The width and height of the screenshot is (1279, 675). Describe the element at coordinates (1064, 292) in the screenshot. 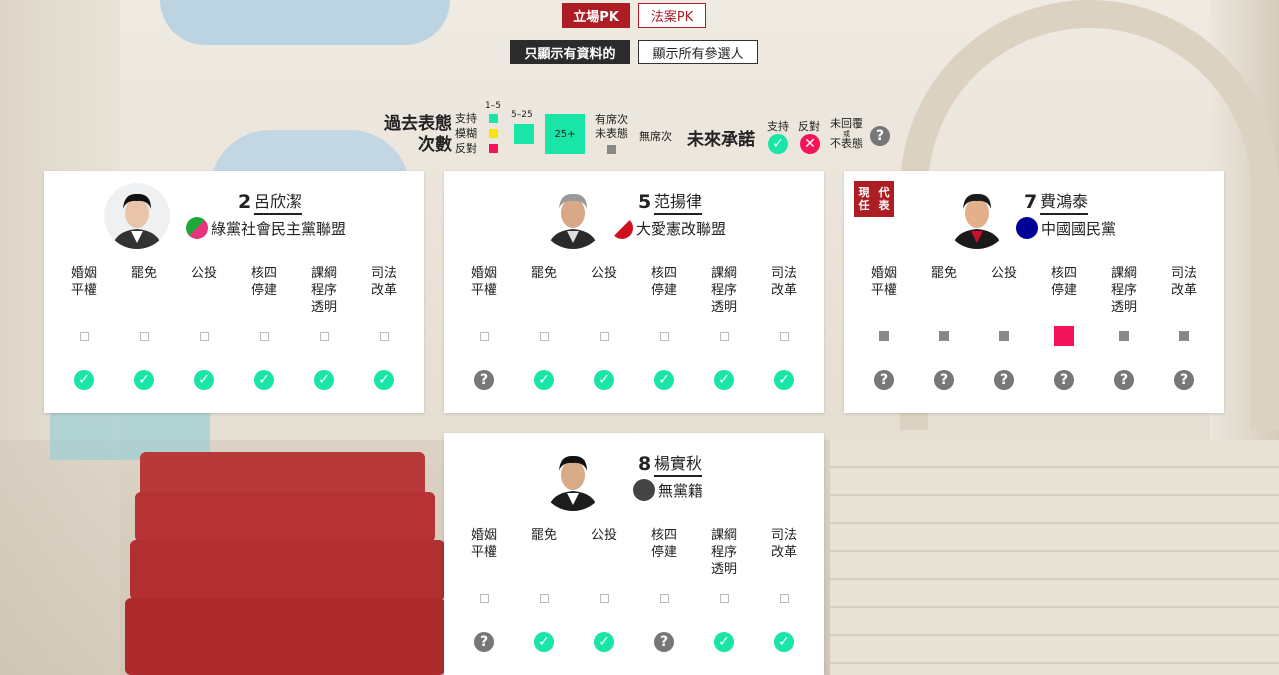

I see `issue-label: 核四 停建` at that location.